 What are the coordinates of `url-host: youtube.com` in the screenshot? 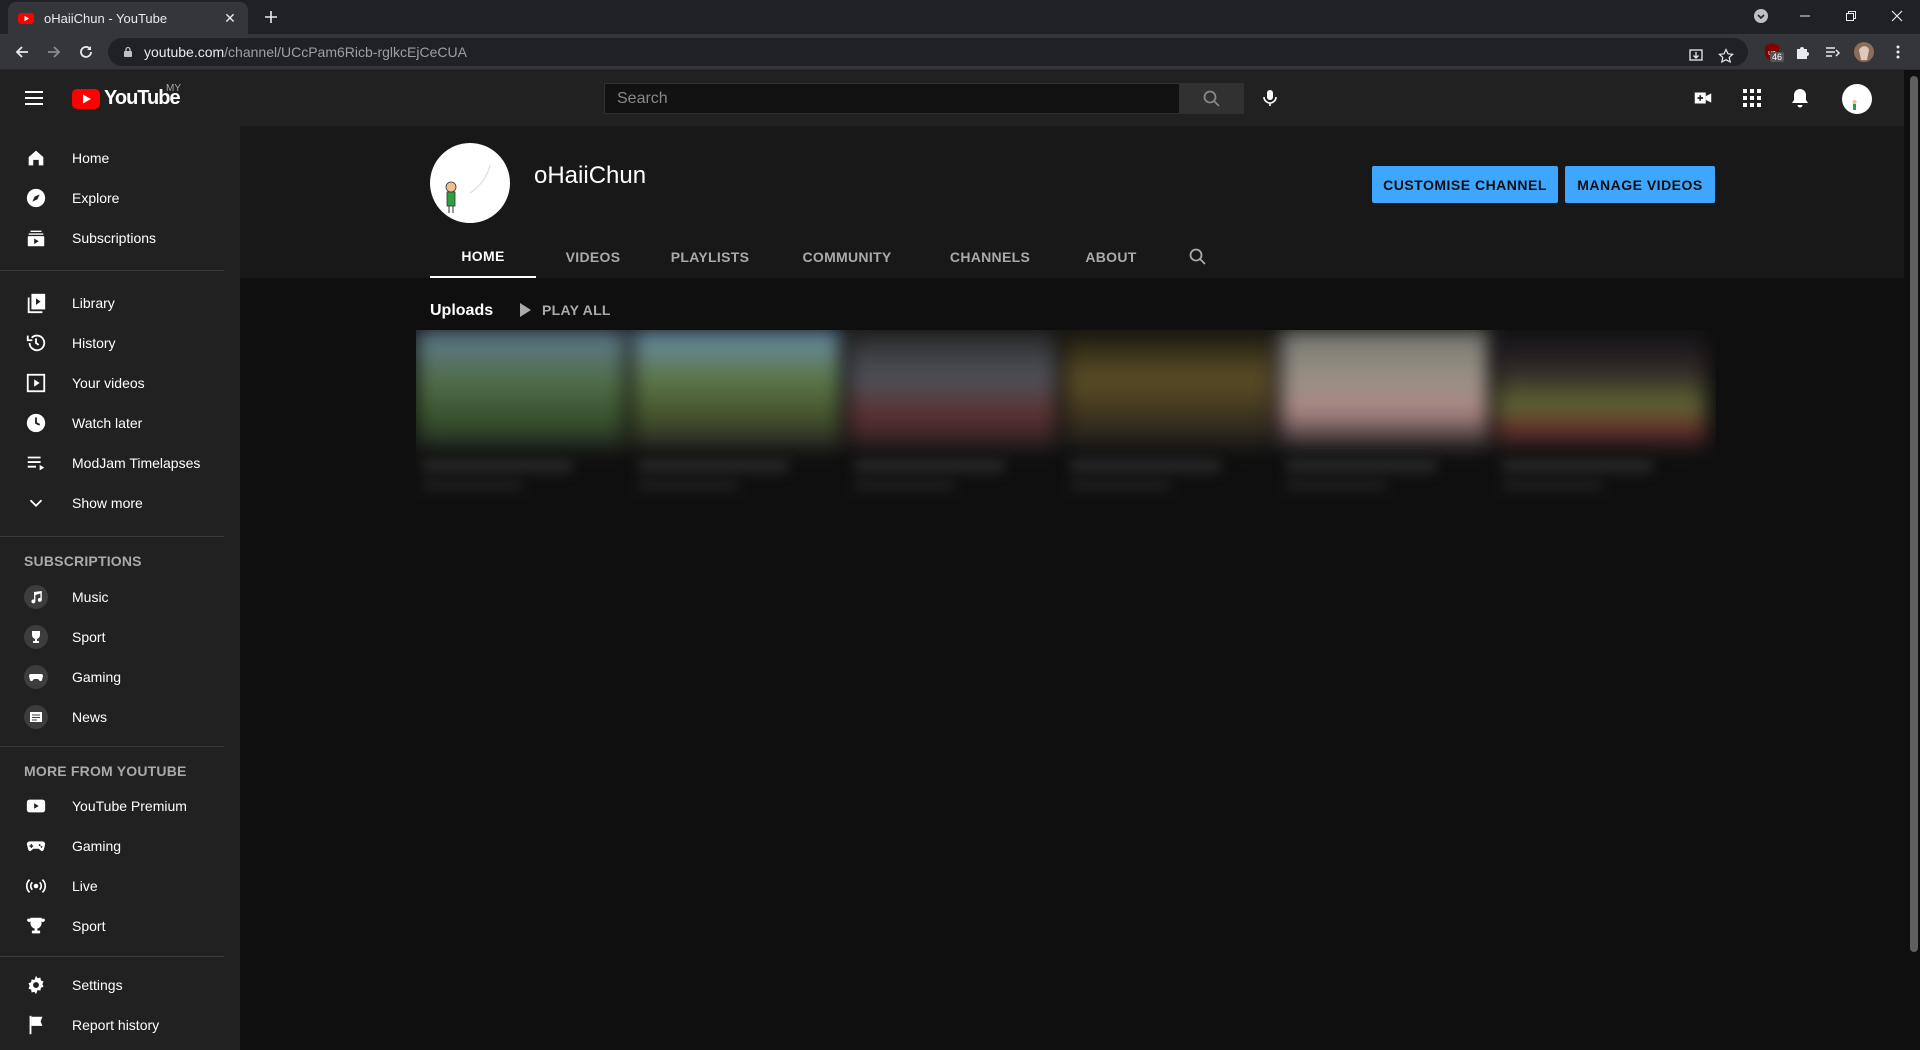 It's located at (184, 52).